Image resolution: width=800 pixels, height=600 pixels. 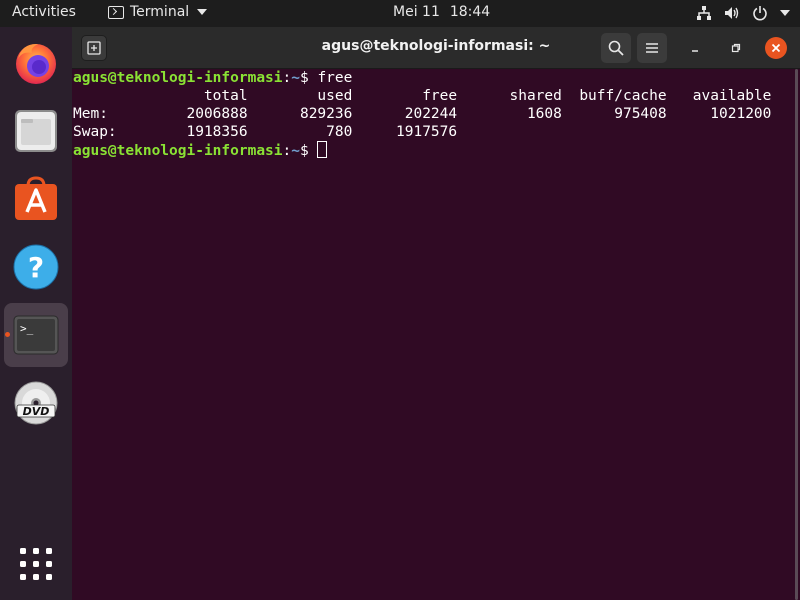 What do you see at coordinates (44, 12) in the screenshot?
I see `activities-button: Activities` at bounding box center [44, 12].